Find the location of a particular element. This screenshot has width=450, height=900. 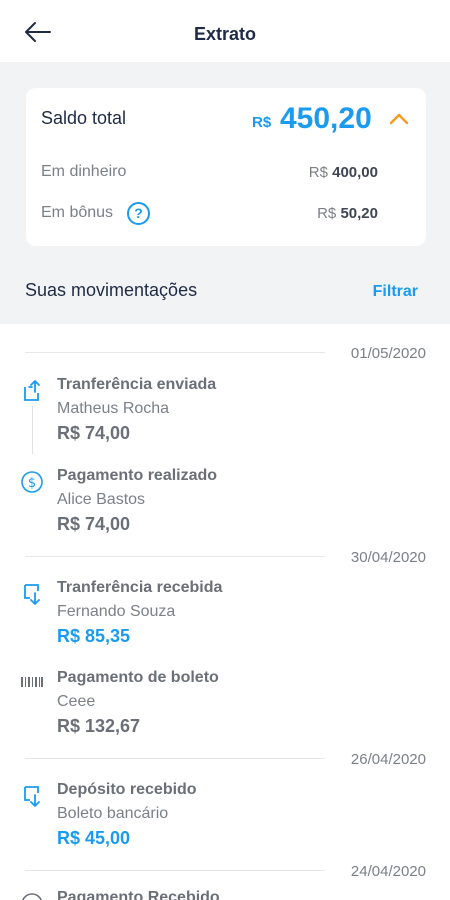

item-title: Tranferência recebida is located at coordinates (140, 587).